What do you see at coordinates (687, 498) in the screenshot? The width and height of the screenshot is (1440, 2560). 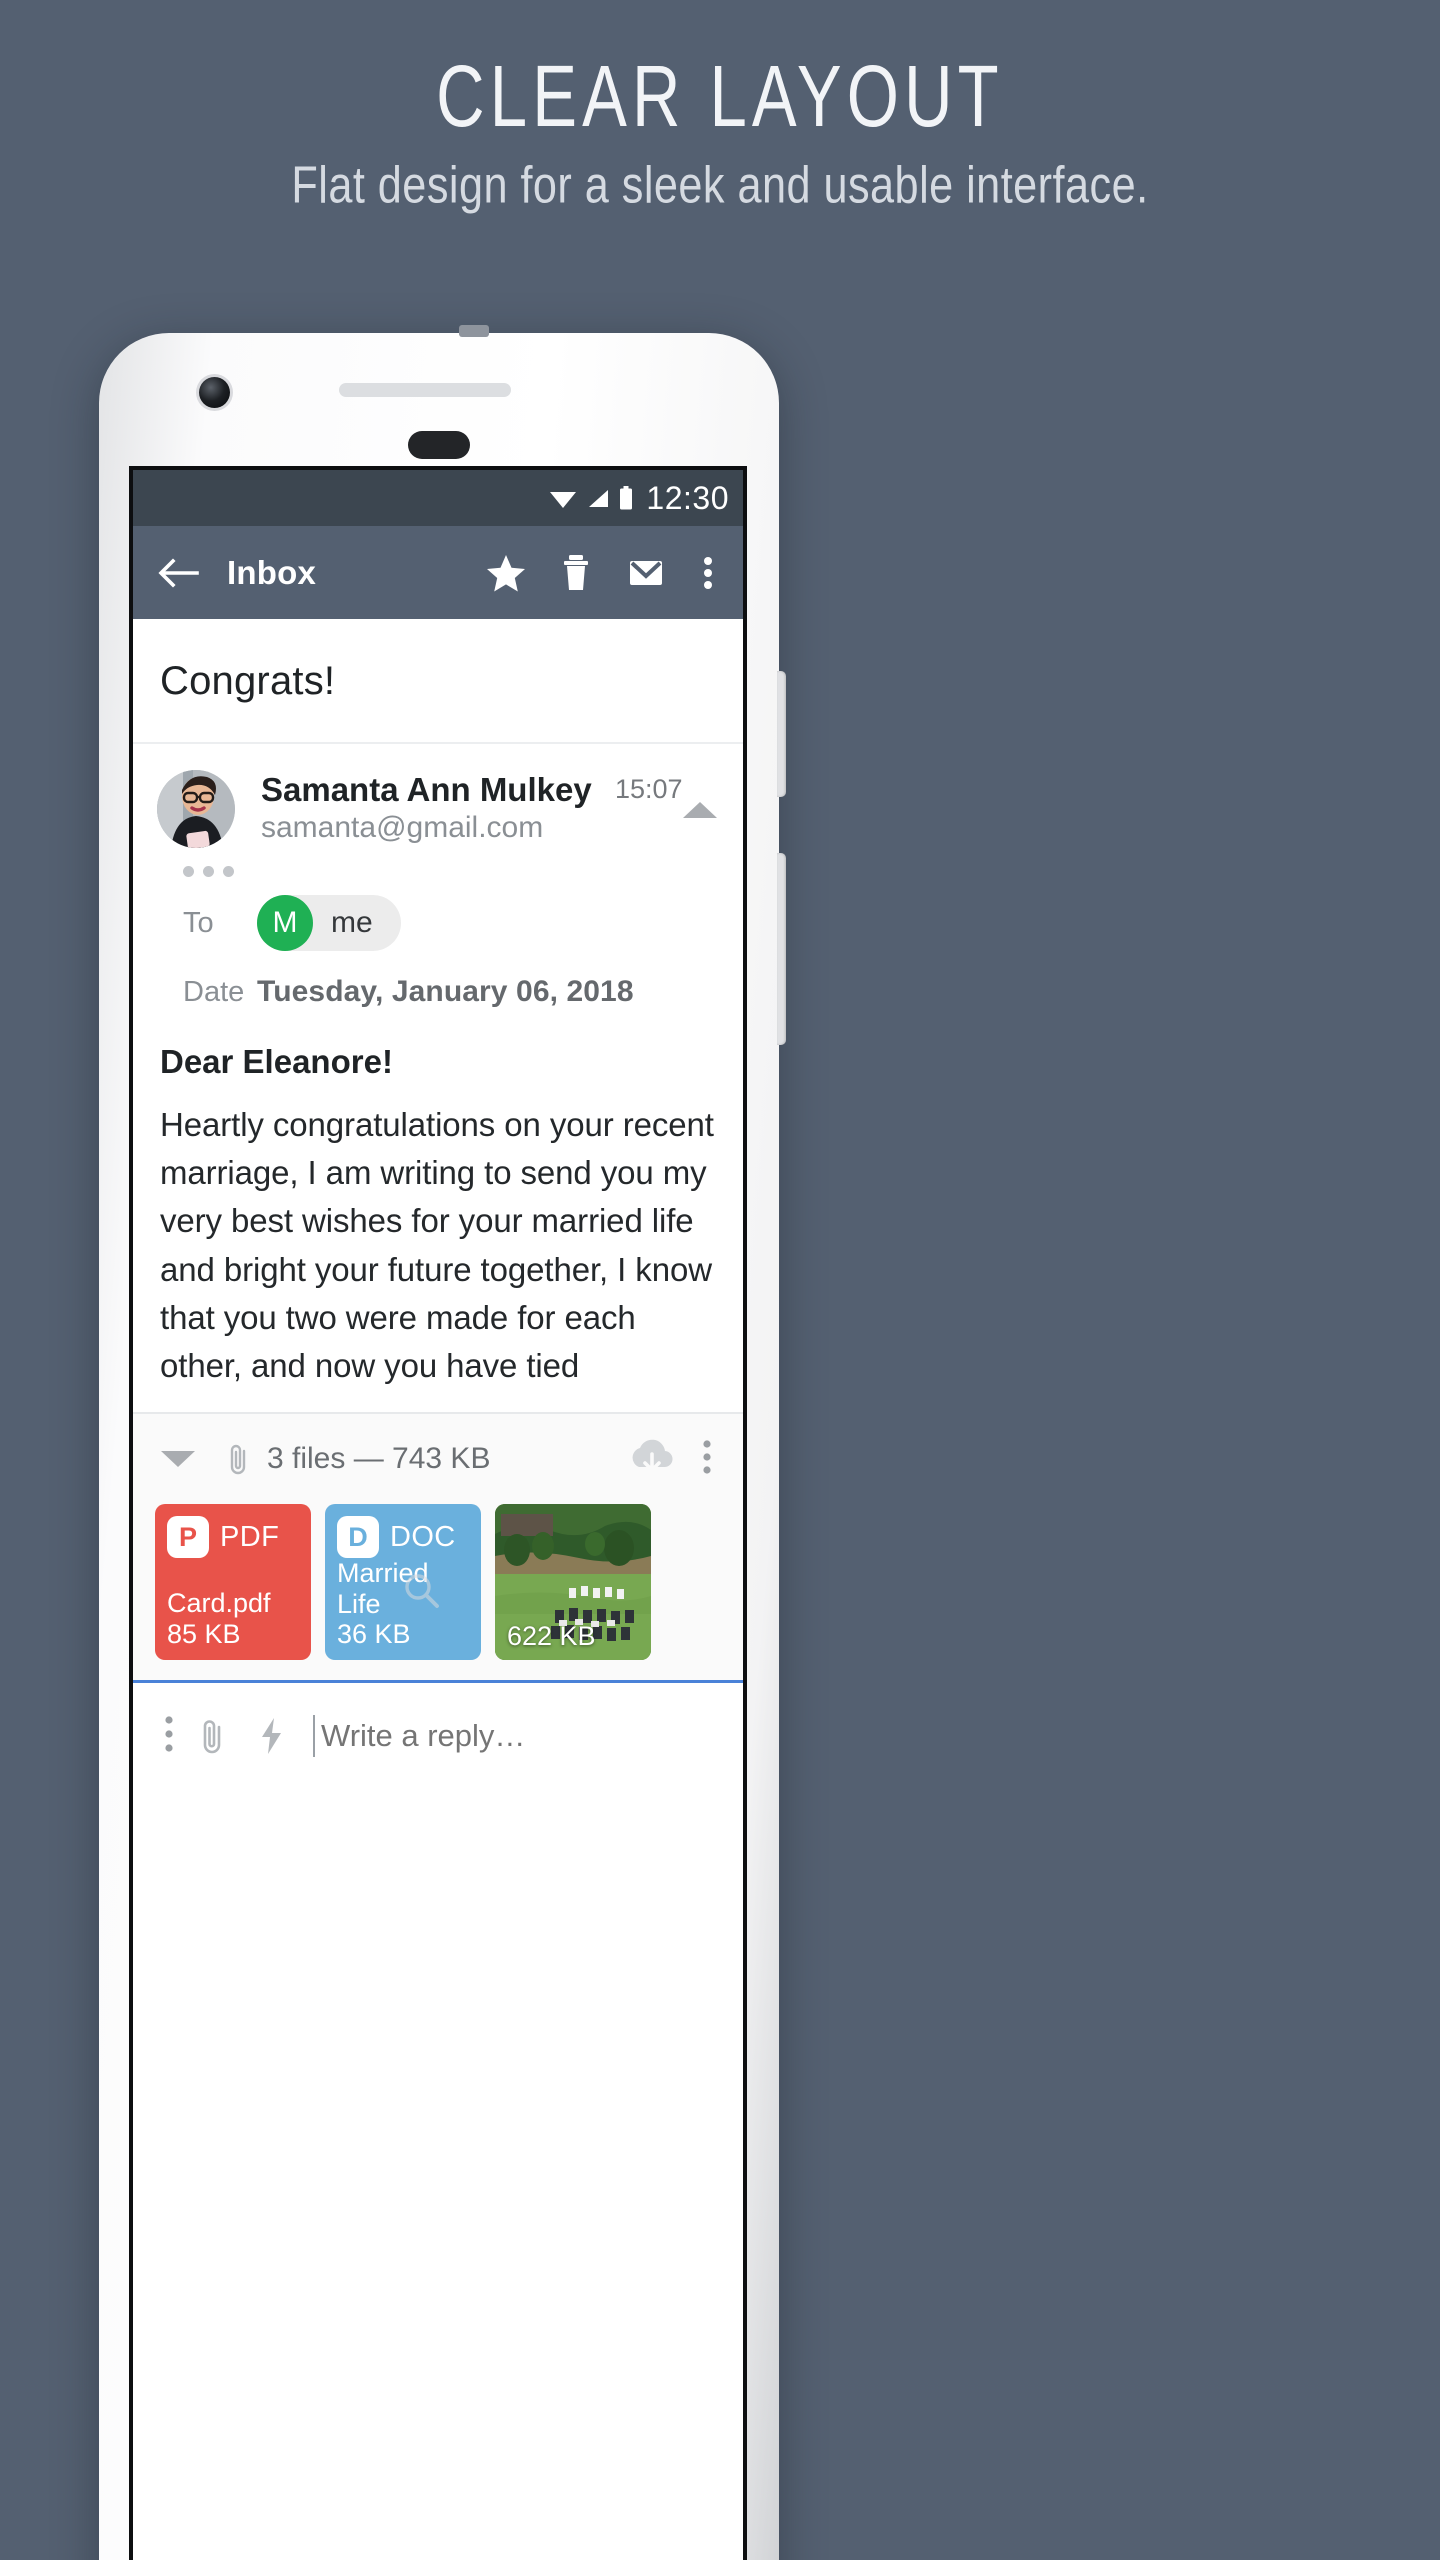 I see `status-bar-time: 12:30` at bounding box center [687, 498].